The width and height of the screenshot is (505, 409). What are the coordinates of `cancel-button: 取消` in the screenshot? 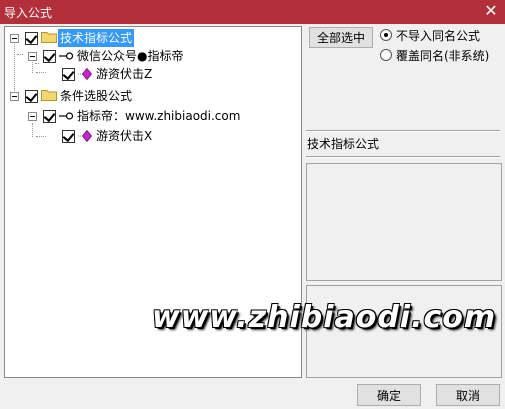 It's located at (468, 395).